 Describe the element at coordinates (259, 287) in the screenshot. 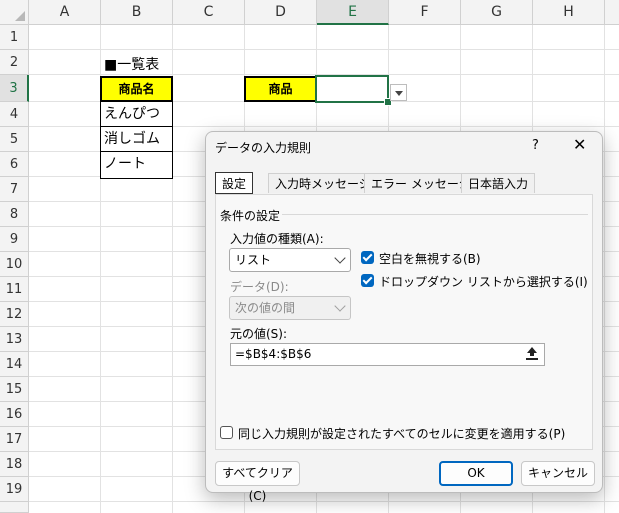

I see `data-label: データ(D):` at that location.